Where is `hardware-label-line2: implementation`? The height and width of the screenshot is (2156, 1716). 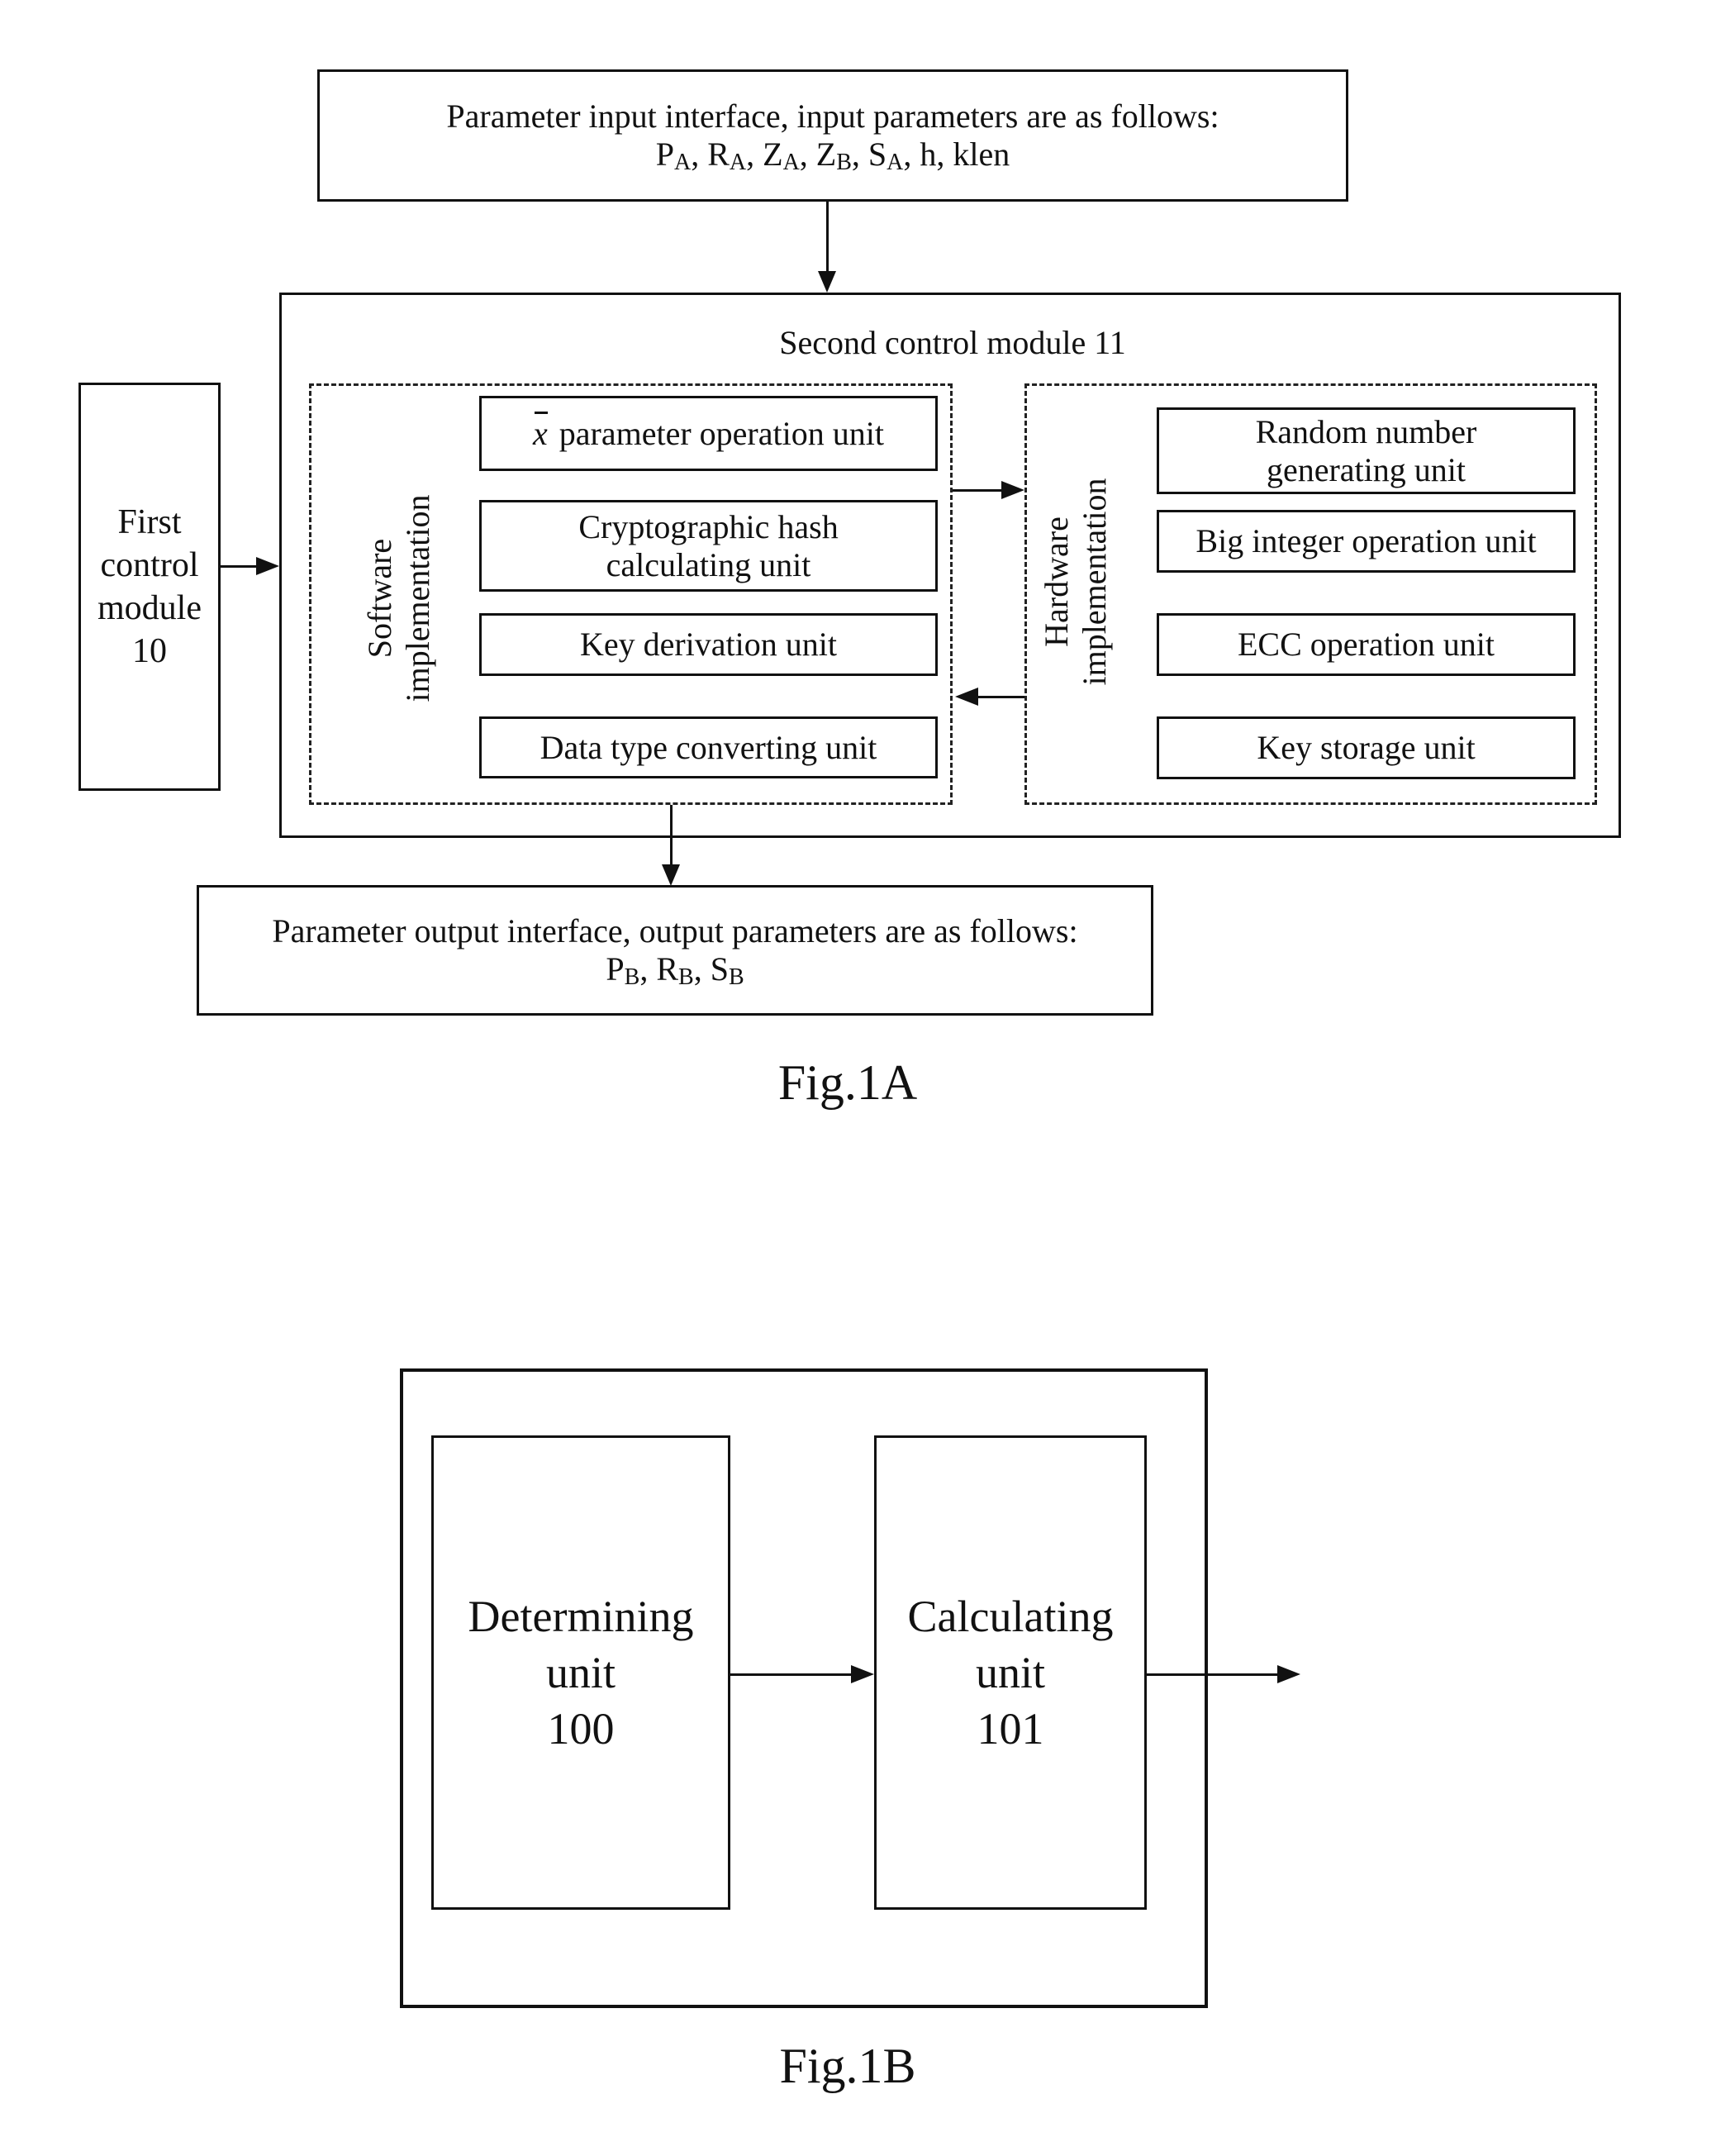
hardware-label-line2: implementation is located at coordinates (1094, 582).